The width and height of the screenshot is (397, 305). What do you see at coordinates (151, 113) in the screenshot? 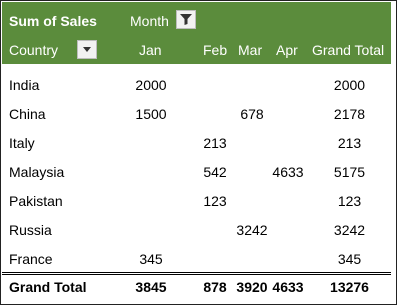
I see `cell-jan: 1500` at bounding box center [151, 113].